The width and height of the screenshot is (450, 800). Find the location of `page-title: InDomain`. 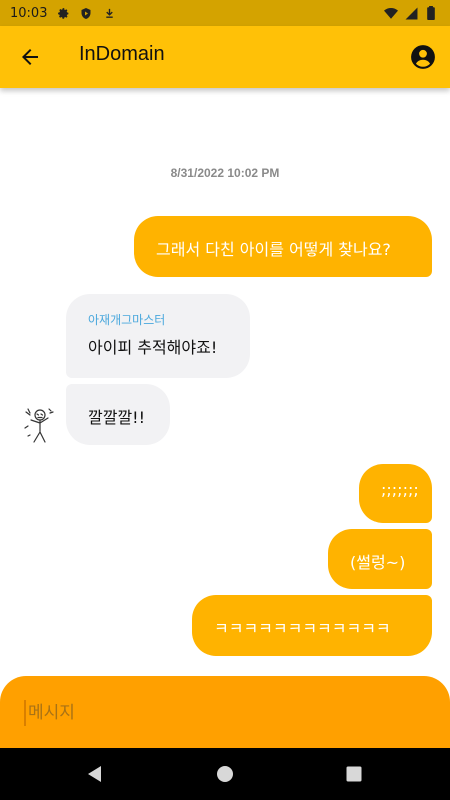

page-title: InDomain is located at coordinates (122, 54).